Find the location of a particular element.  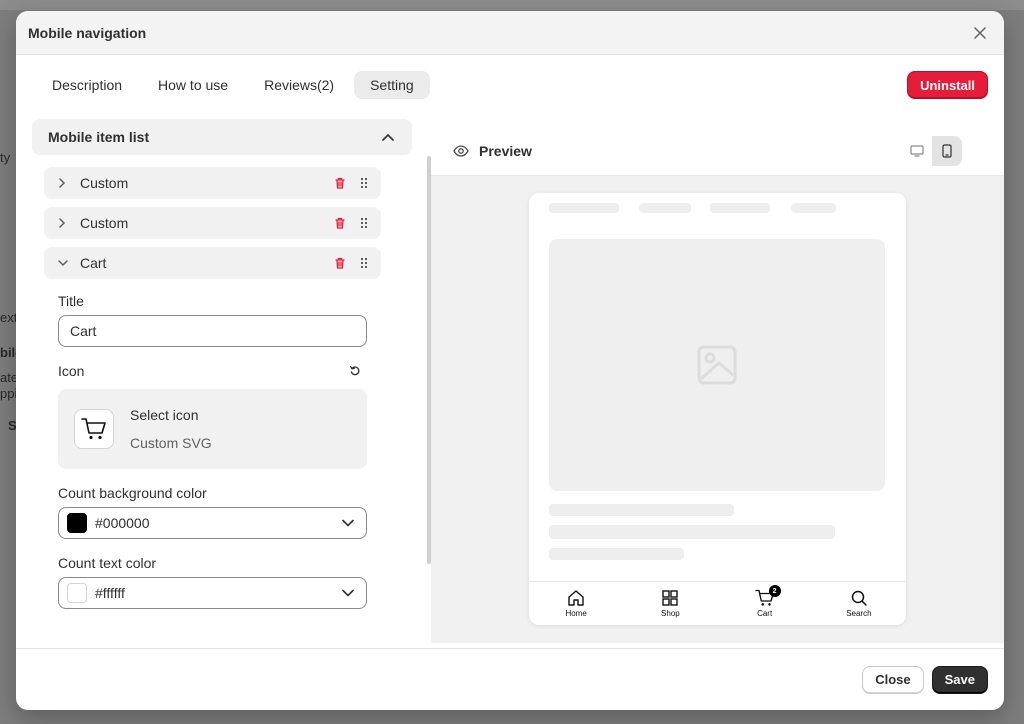

search-icon is located at coordinates (859, 598).